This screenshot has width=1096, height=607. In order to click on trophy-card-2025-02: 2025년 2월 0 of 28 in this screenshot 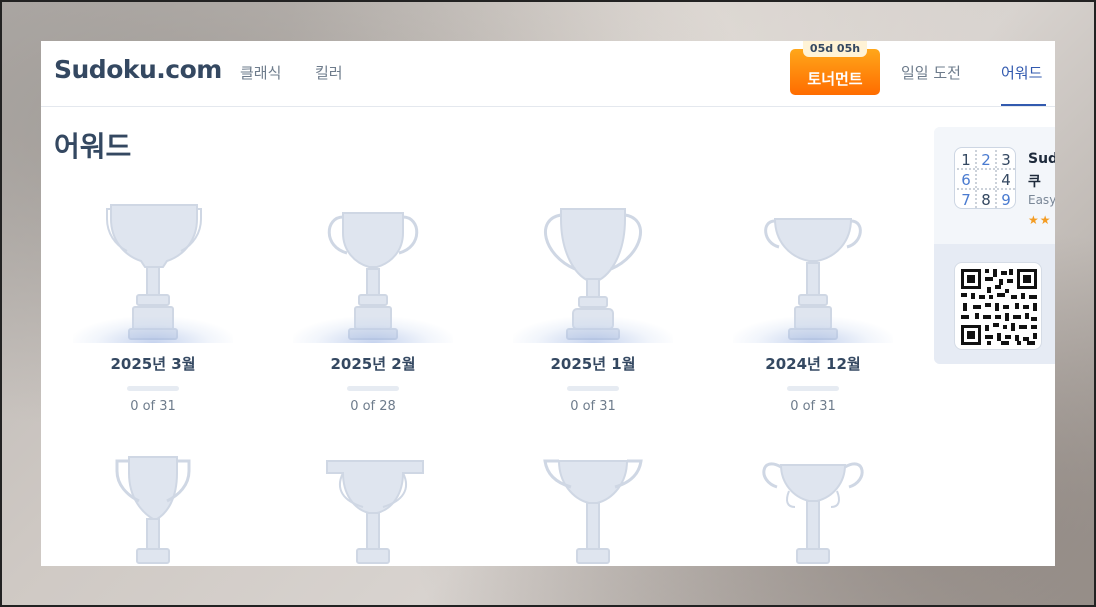, I will do `click(373, 298)`.